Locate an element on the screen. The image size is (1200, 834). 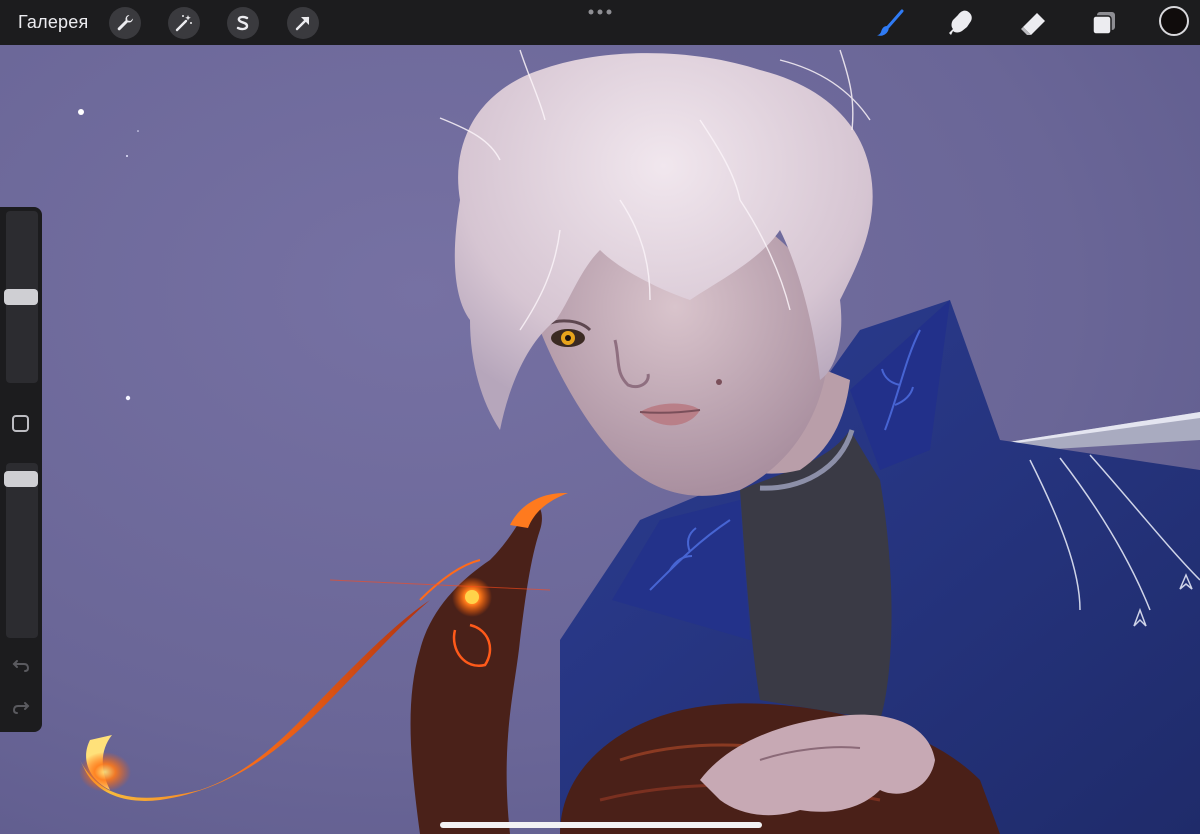
redo-icon is located at coordinates (21, 706).